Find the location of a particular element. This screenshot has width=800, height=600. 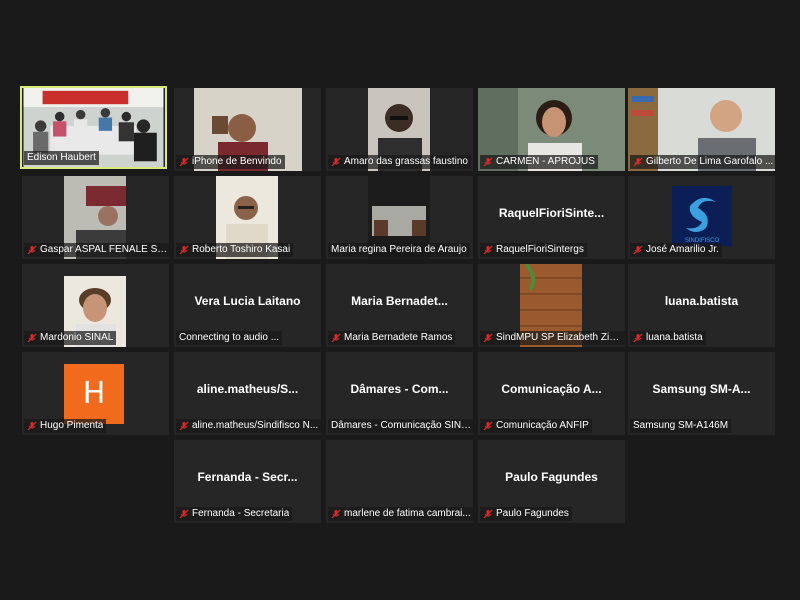

participant-tile: RaquelFioriSinte... RaquelFioriSintergs is located at coordinates (551, 217).